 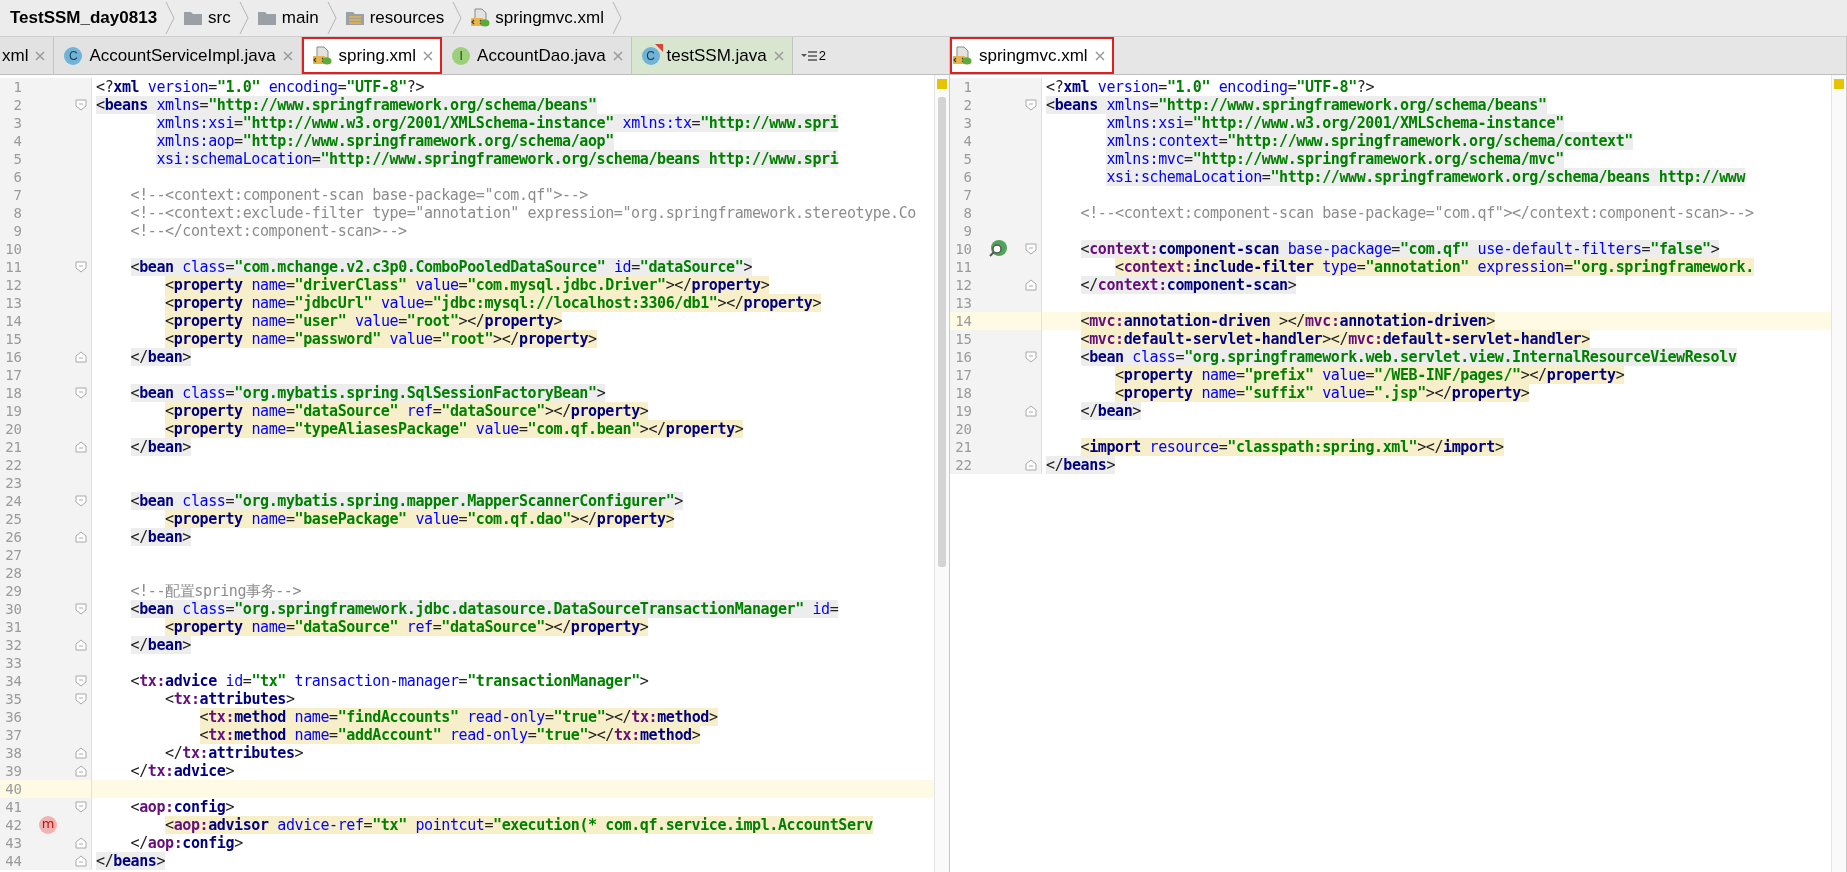 I want to click on code-line: <tx:advice id="tx" transaction-manager="transactionManager">, so click(x=389, y=681).